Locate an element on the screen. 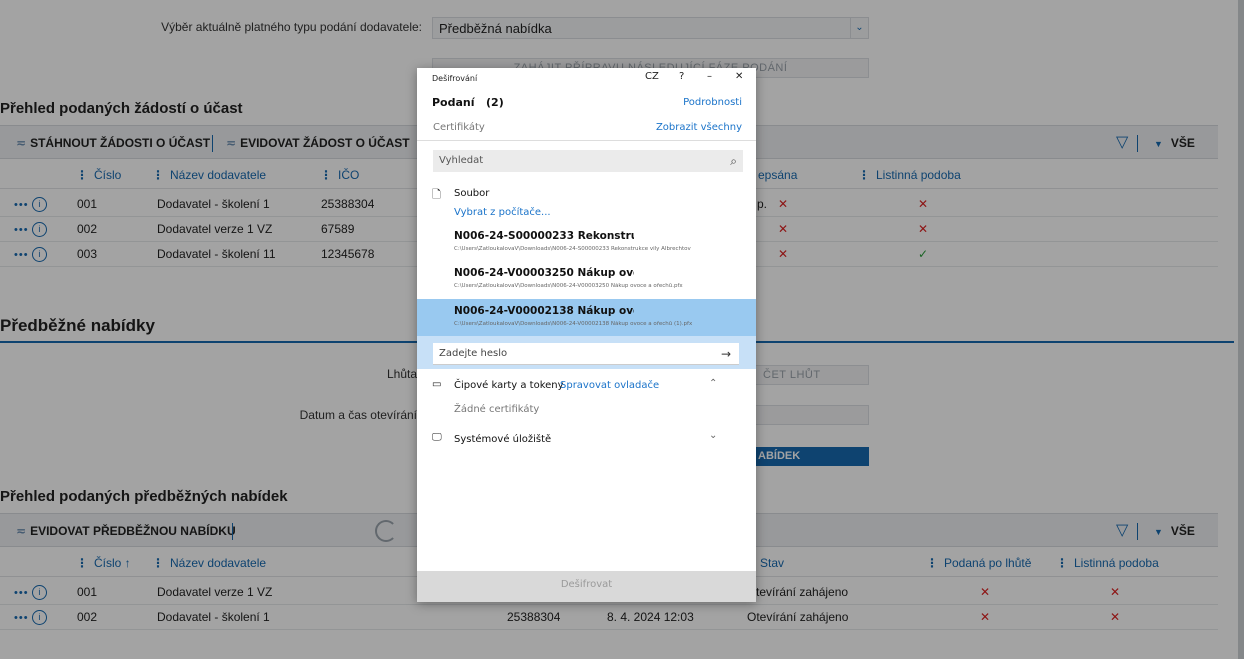 Image resolution: width=1244 pixels, height=659 pixels. divider is located at coordinates (586, 140).